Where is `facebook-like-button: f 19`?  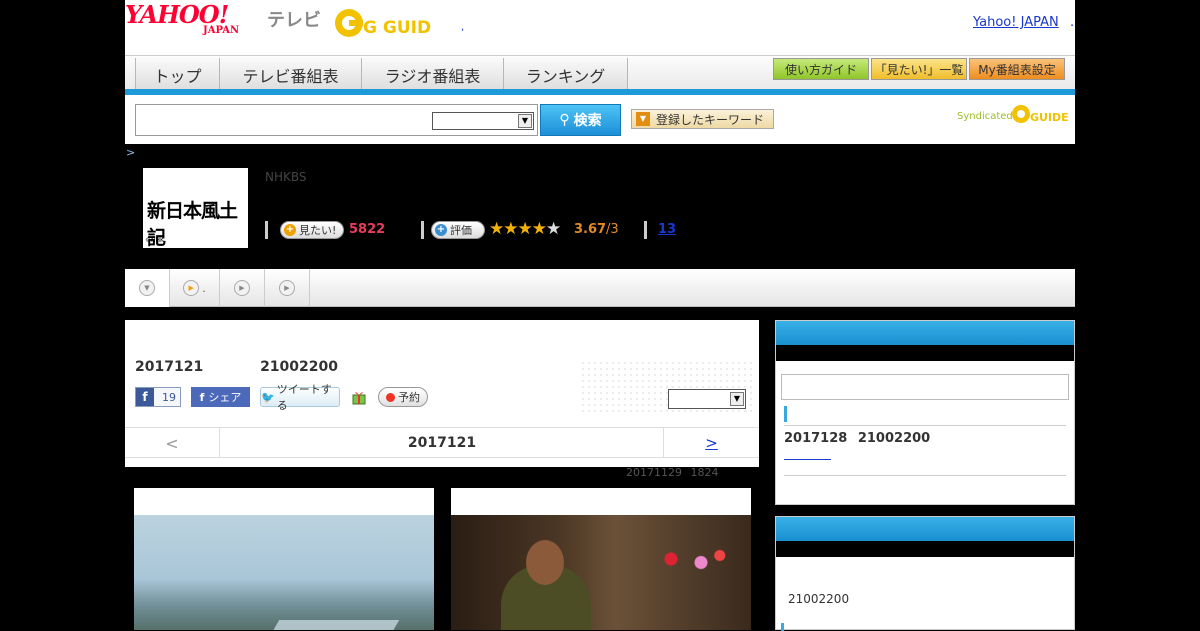
facebook-like-button: f 19 is located at coordinates (158, 397).